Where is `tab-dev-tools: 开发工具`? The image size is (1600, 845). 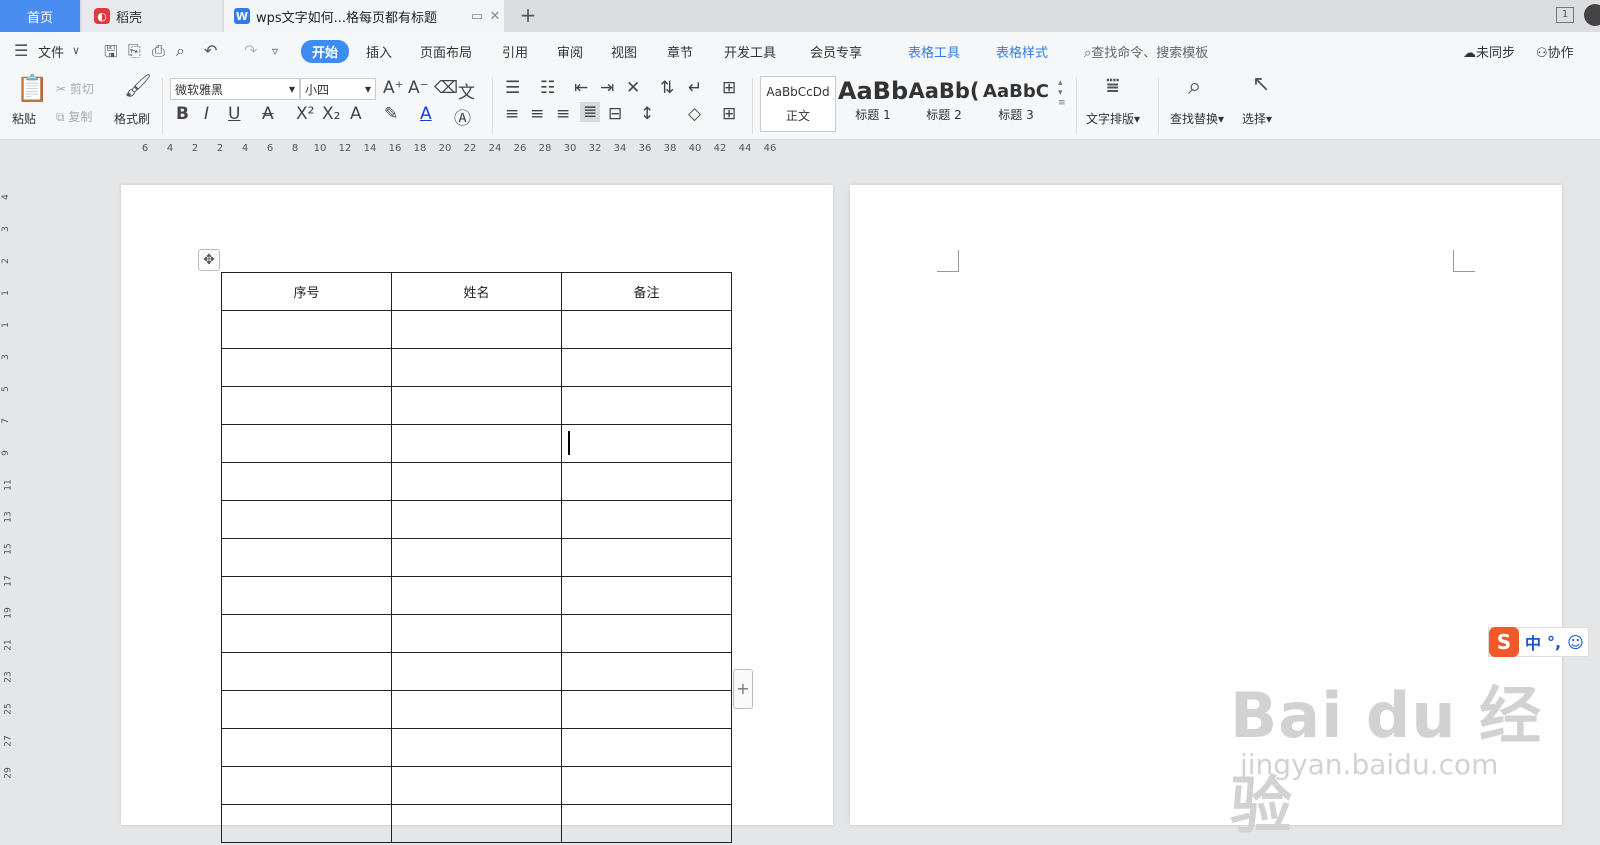 tab-dev-tools: 开发工具 is located at coordinates (750, 51).